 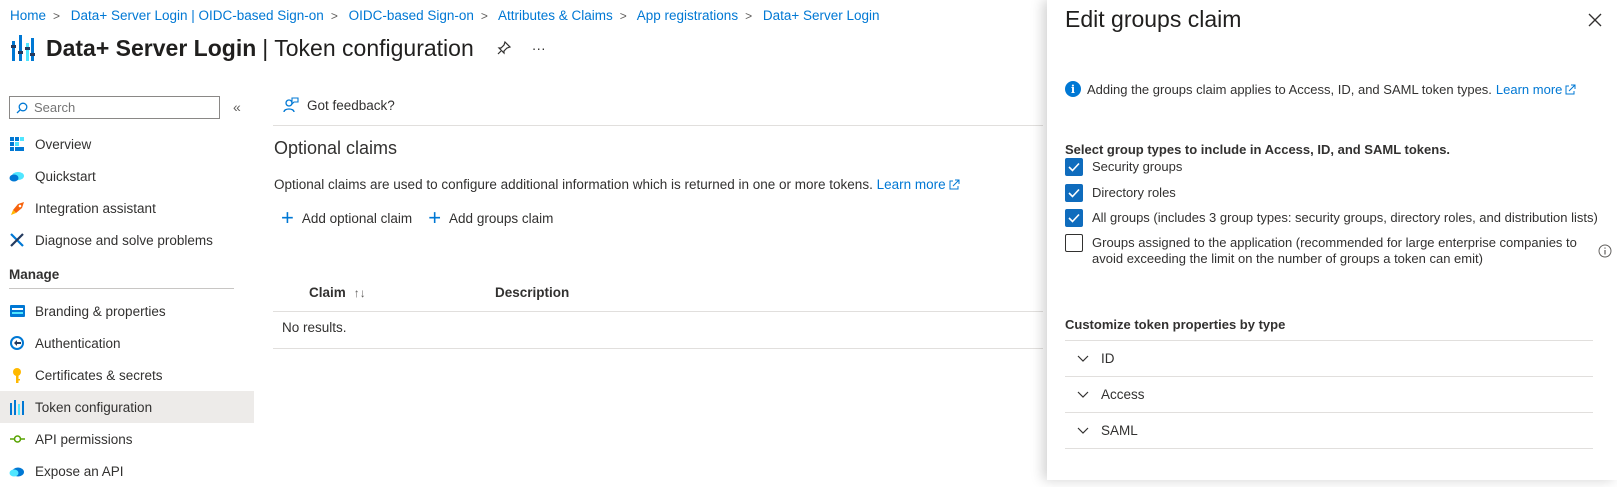 What do you see at coordinates (658, 348) in the screenshot?
I see `table-divider` at bounding box center [658, 348].